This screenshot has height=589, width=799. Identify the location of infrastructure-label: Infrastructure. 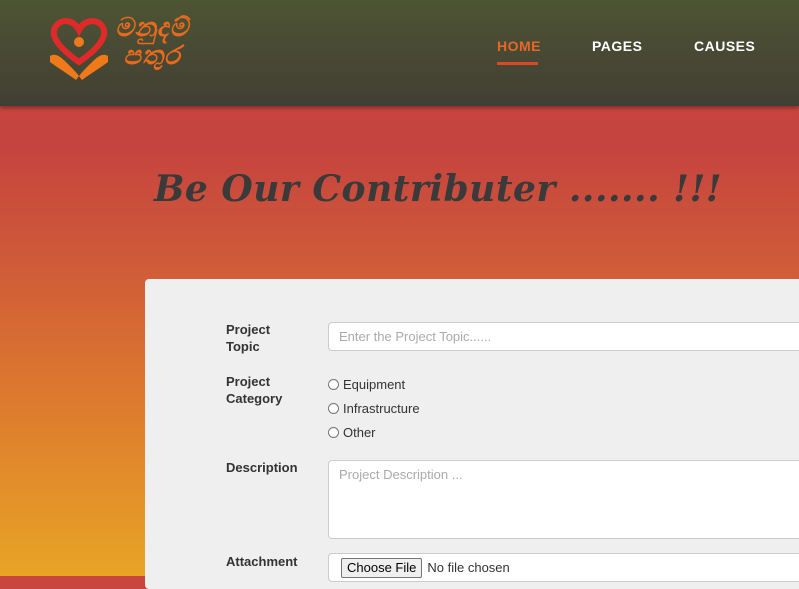
(381, 408).